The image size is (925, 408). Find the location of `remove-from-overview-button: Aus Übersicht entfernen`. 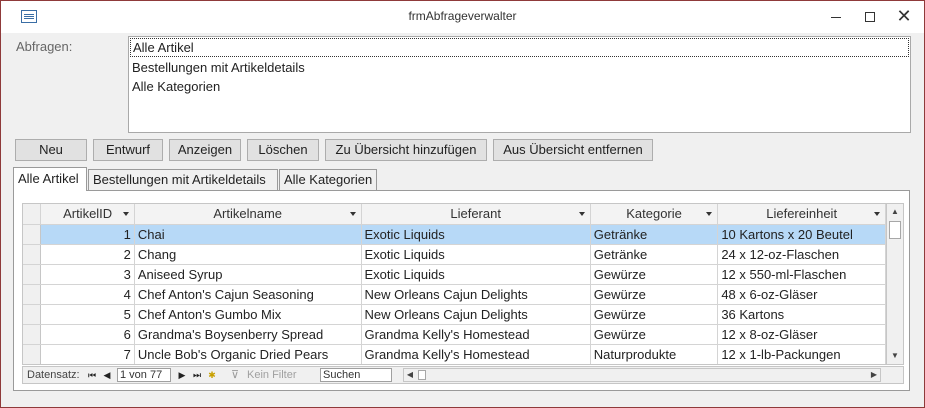

remove-from-overview-button: Aus Übersicht entfernen is located at coordinates (573, 150).